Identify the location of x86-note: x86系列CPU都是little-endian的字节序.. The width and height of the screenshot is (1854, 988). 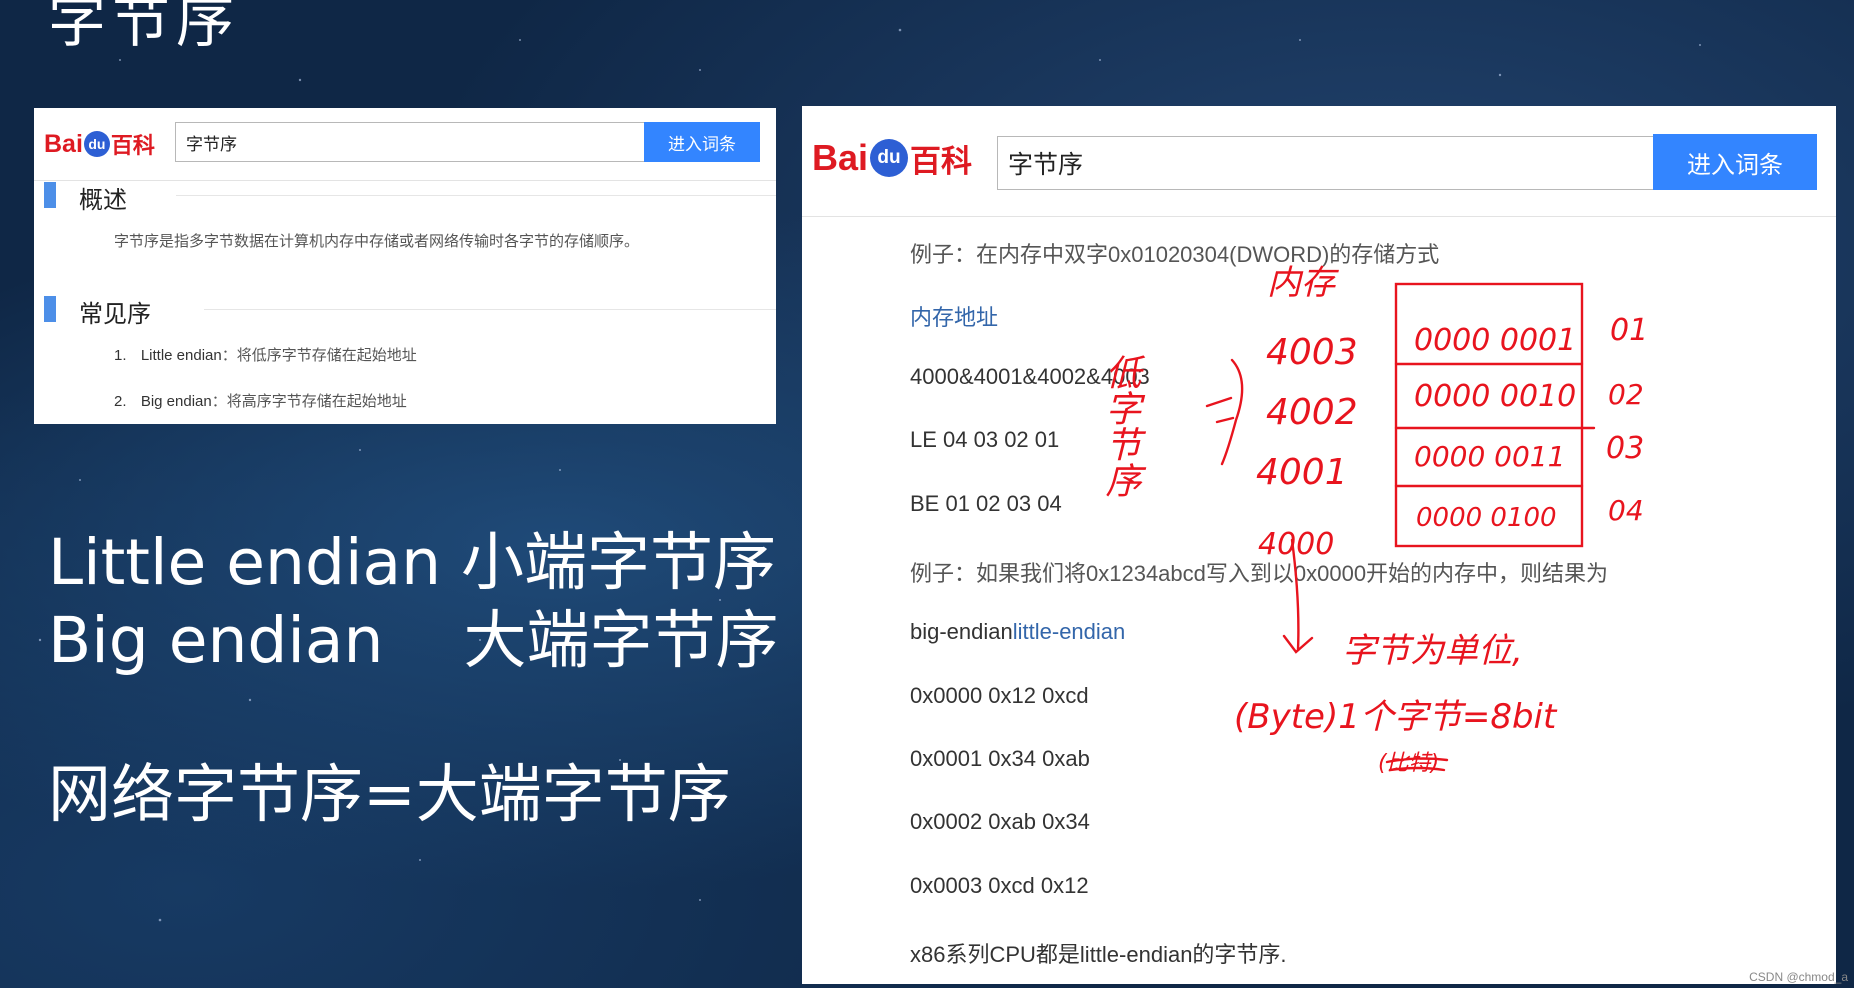
(1098, 954).